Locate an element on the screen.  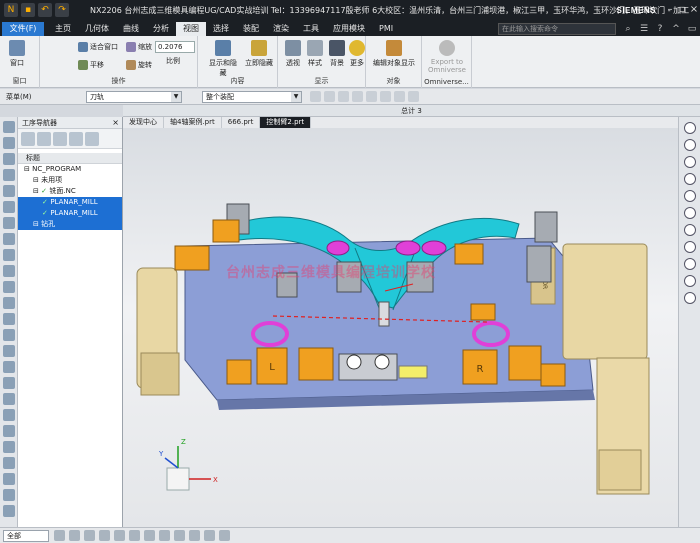
pan-button: 平移 is located at coordinates (91, 65).